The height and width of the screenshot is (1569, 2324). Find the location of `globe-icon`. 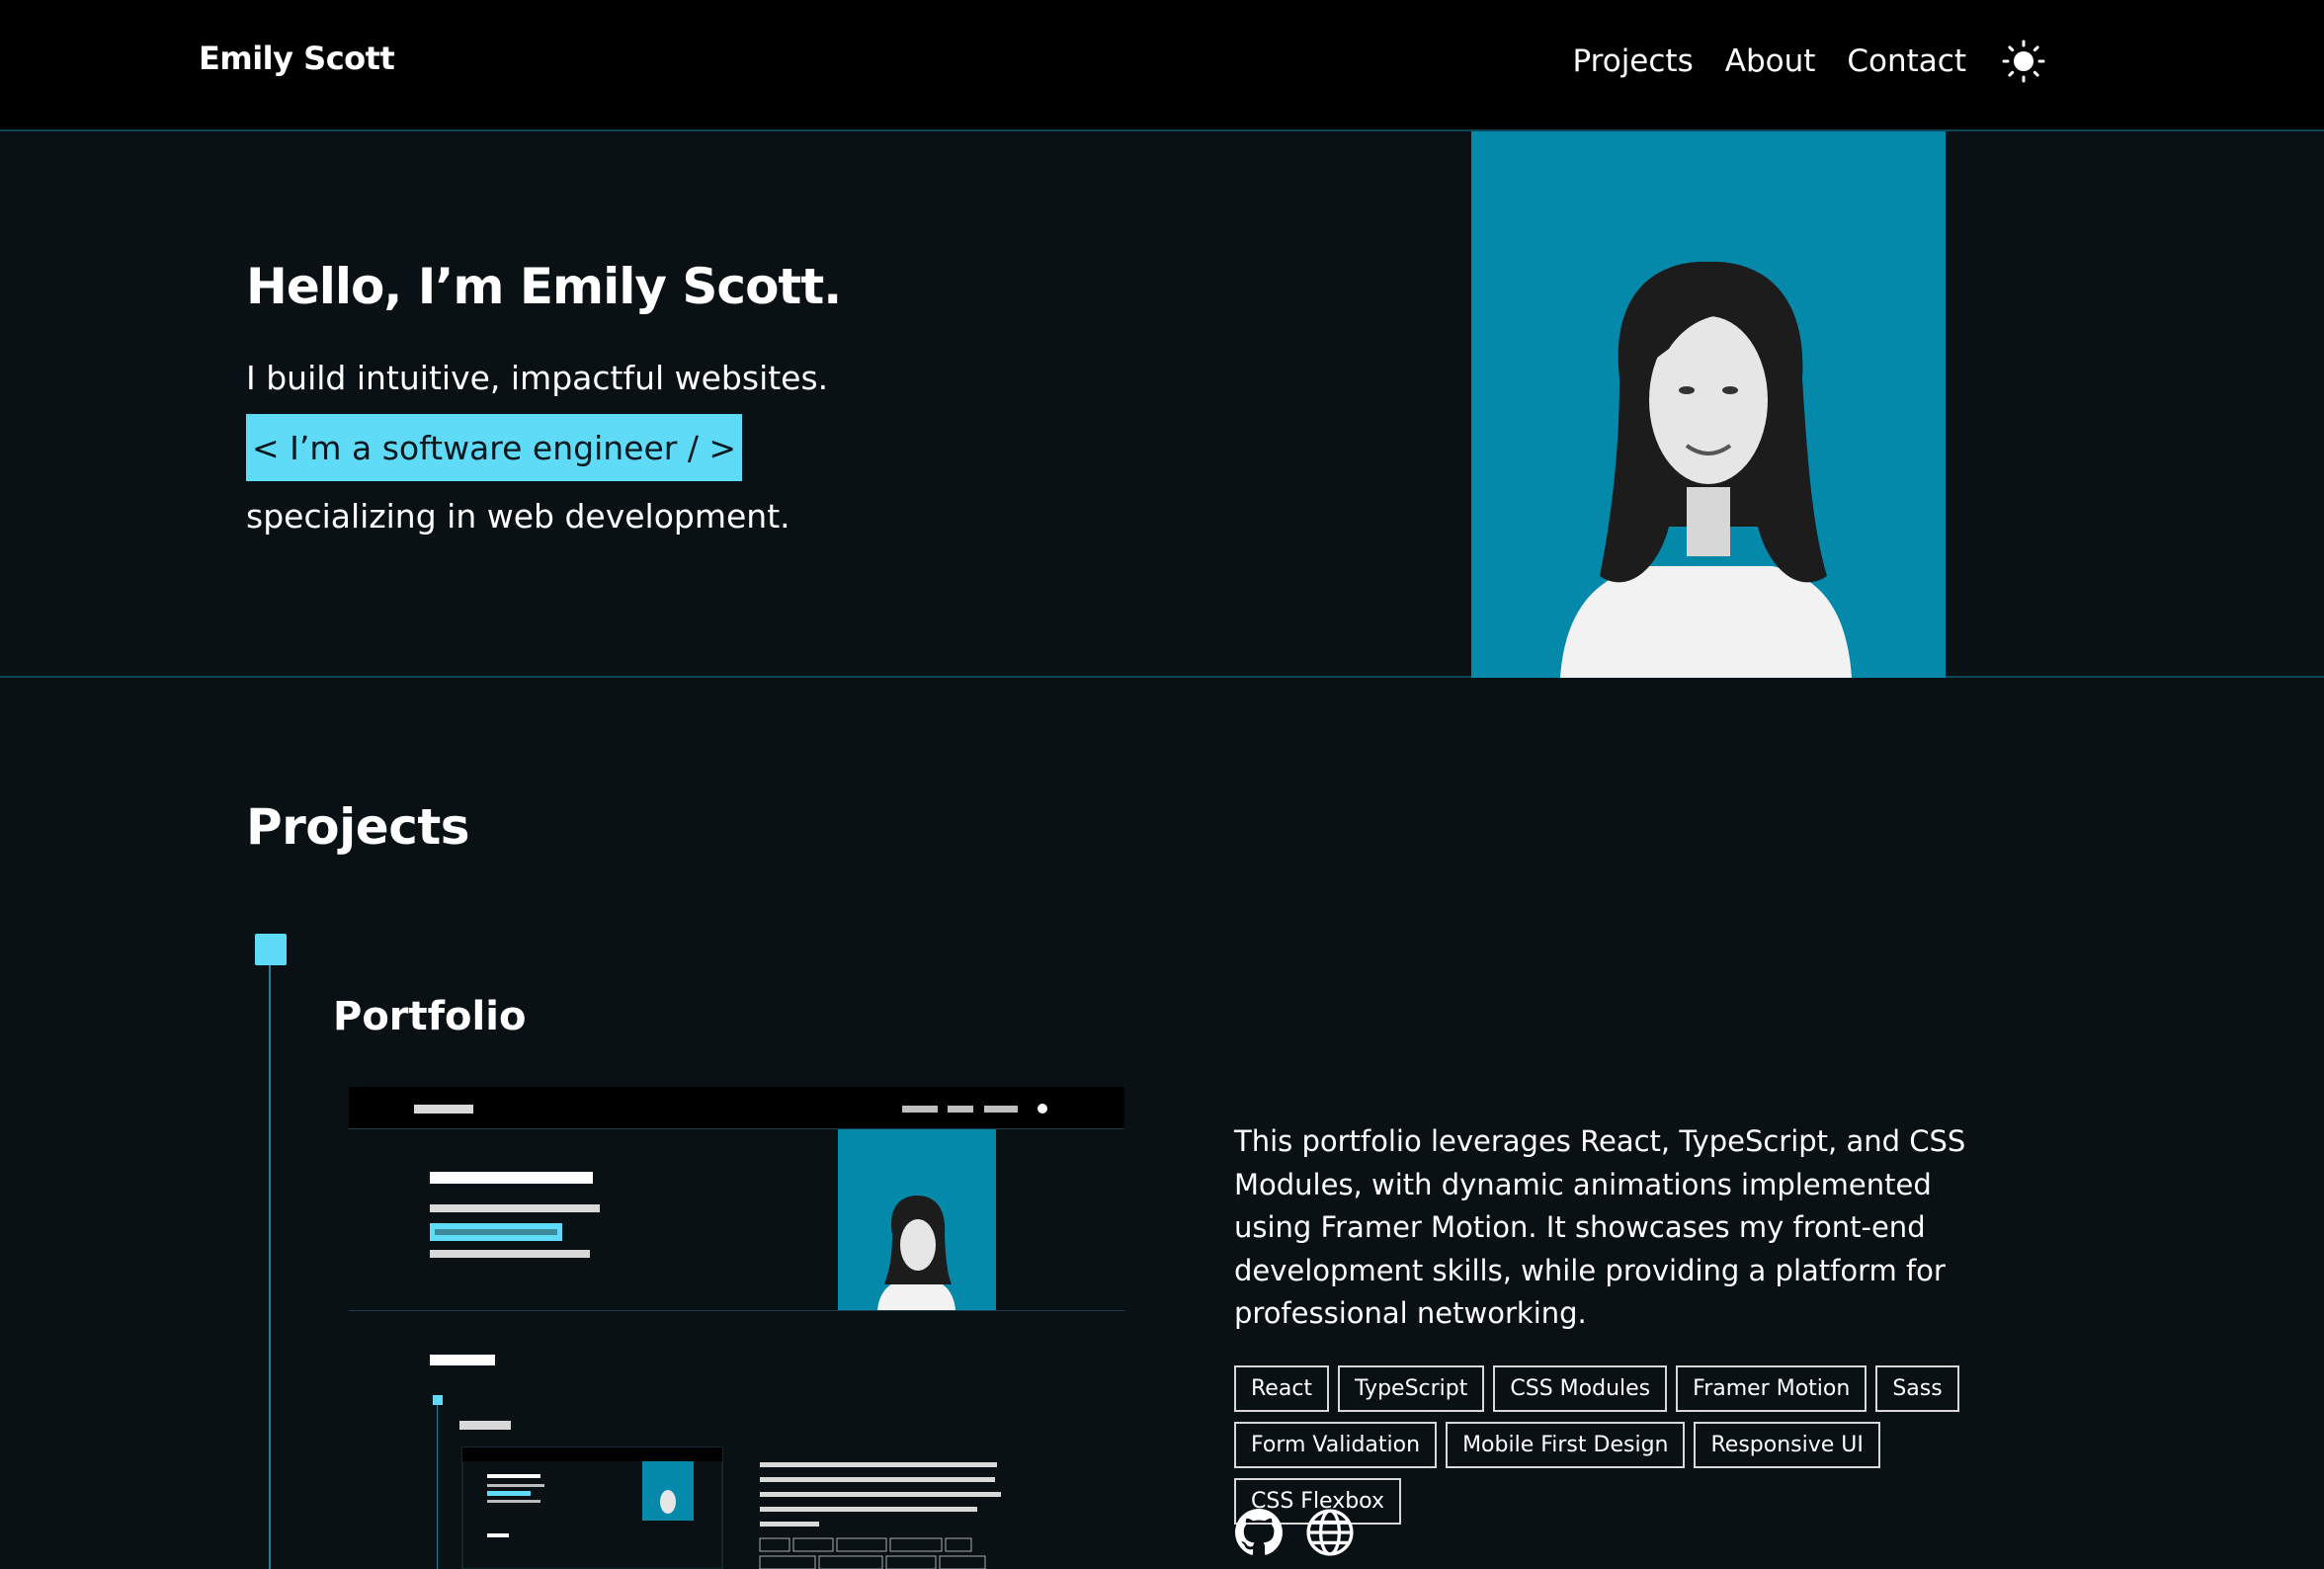

globe-icon is located at coordinates (1330, 1532).